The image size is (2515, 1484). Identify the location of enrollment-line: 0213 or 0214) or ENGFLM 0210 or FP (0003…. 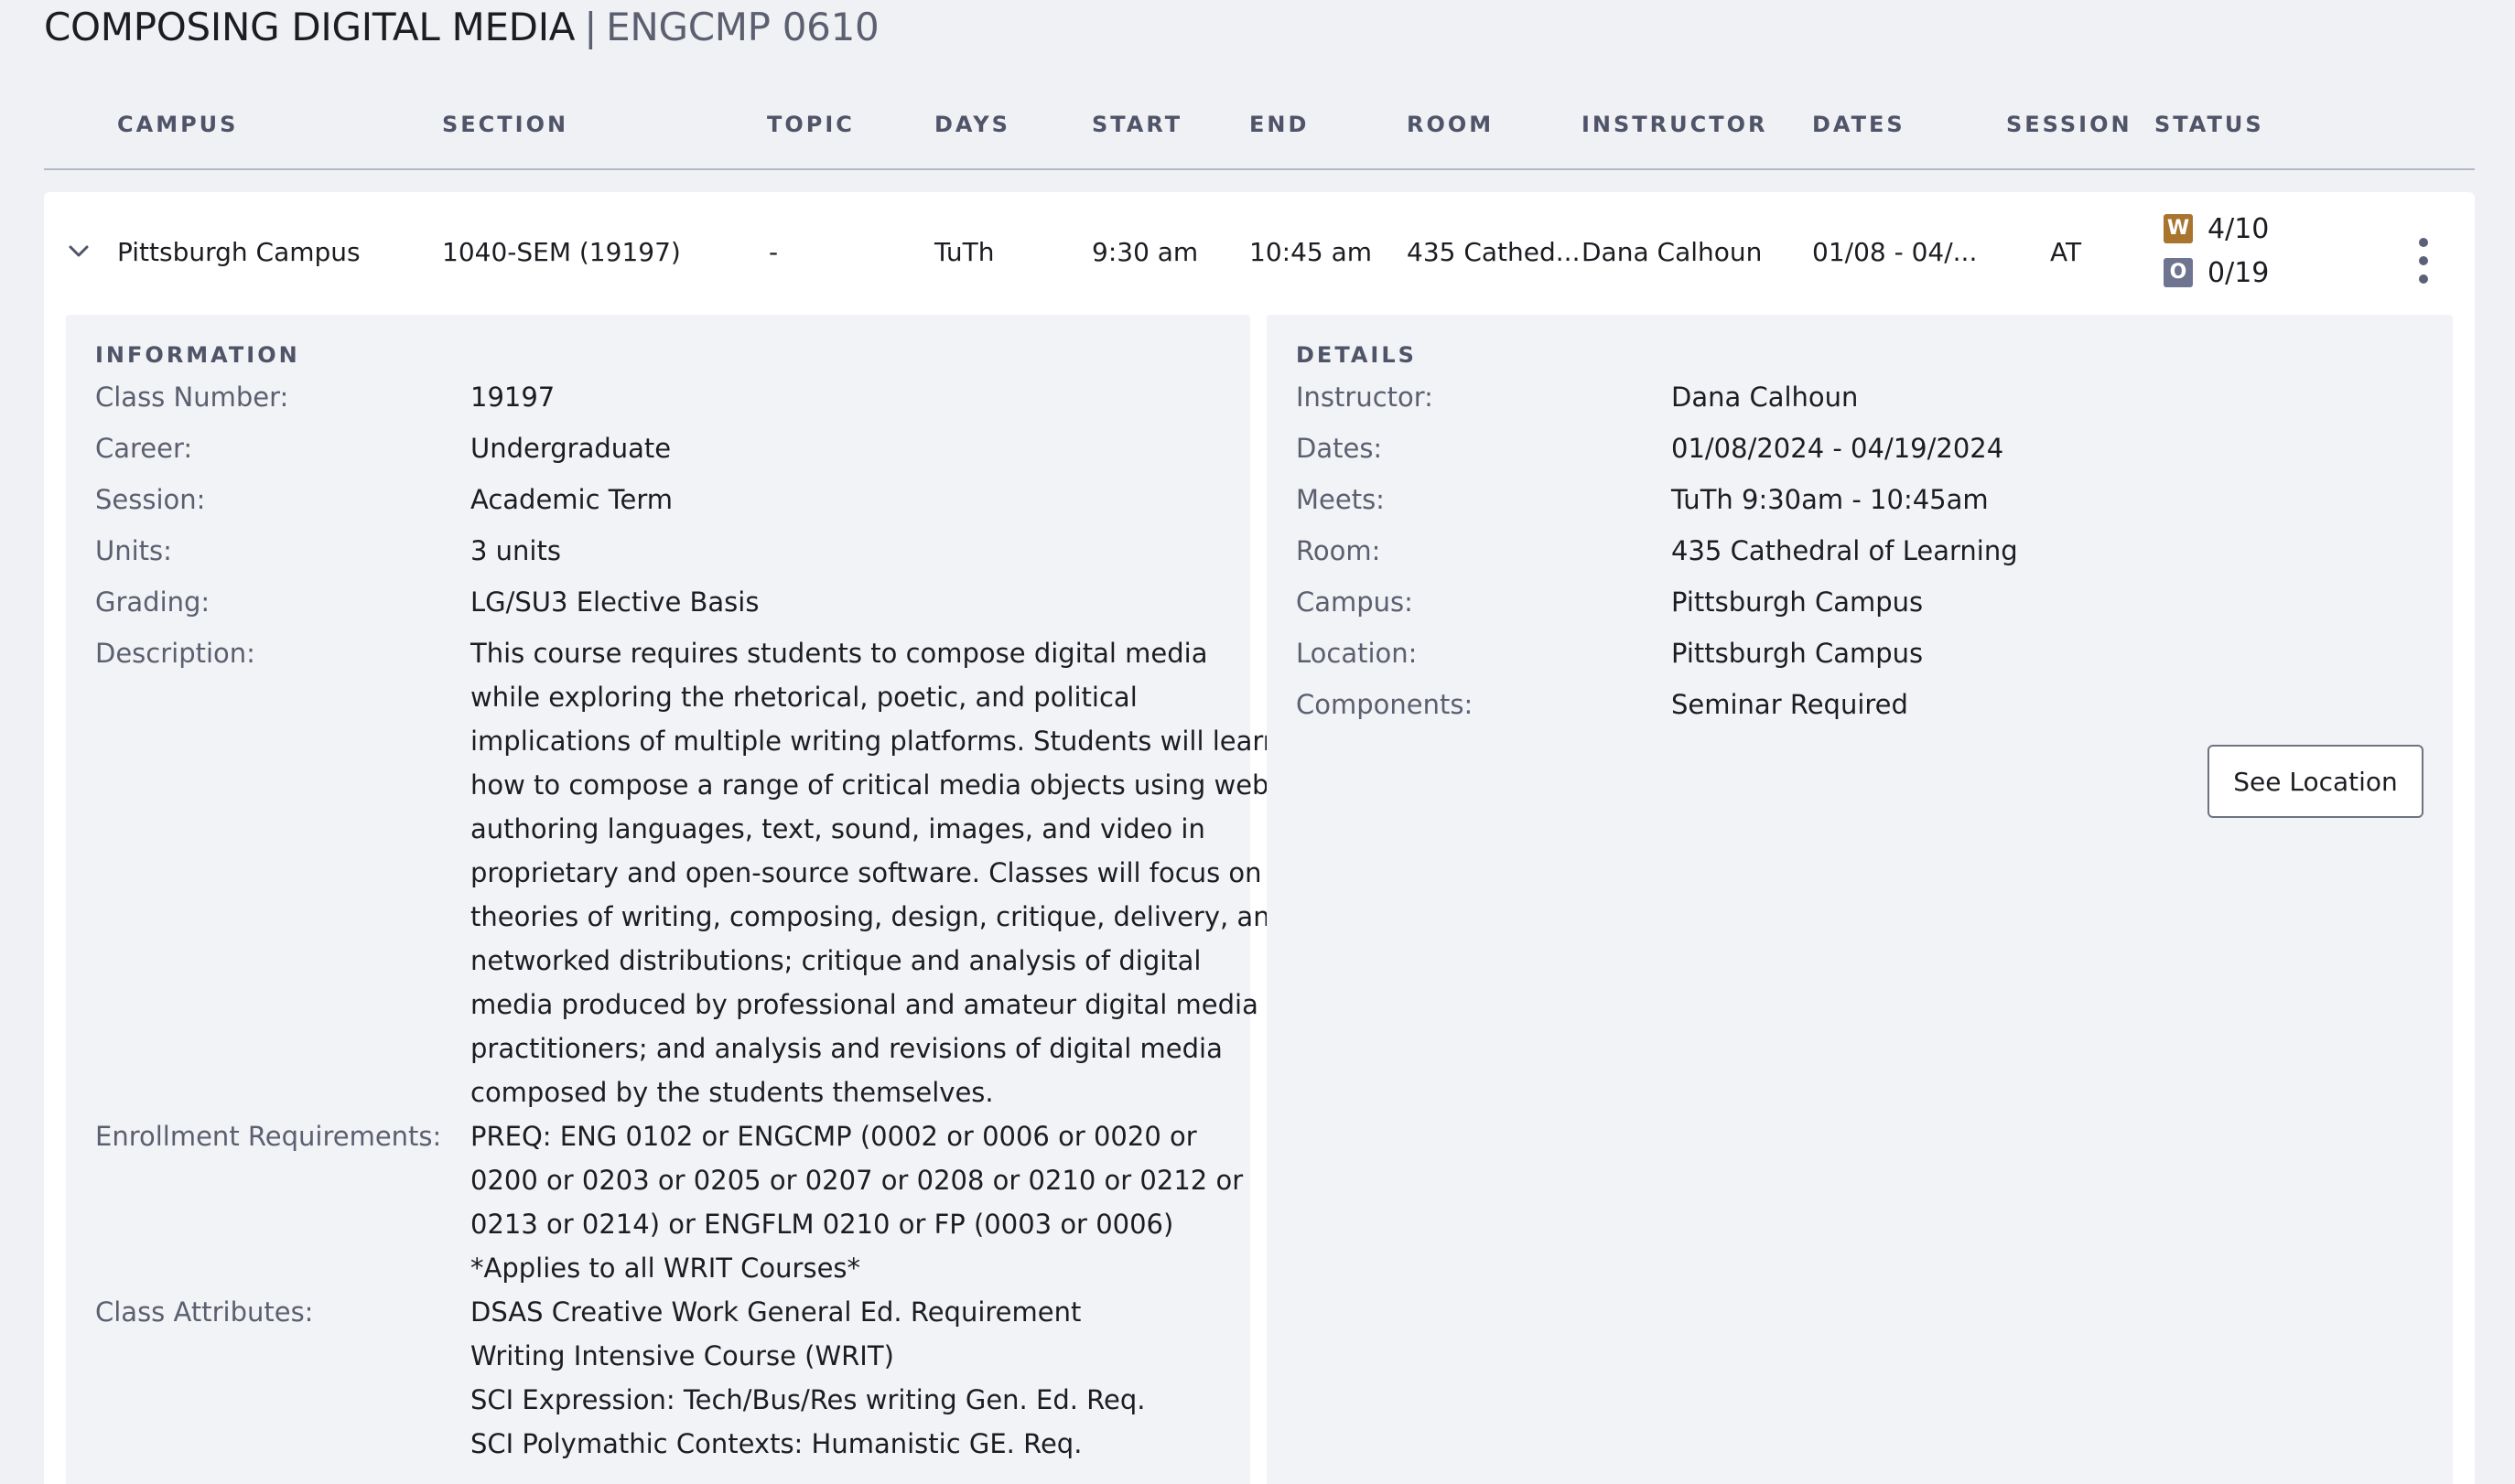
(822, 1224).